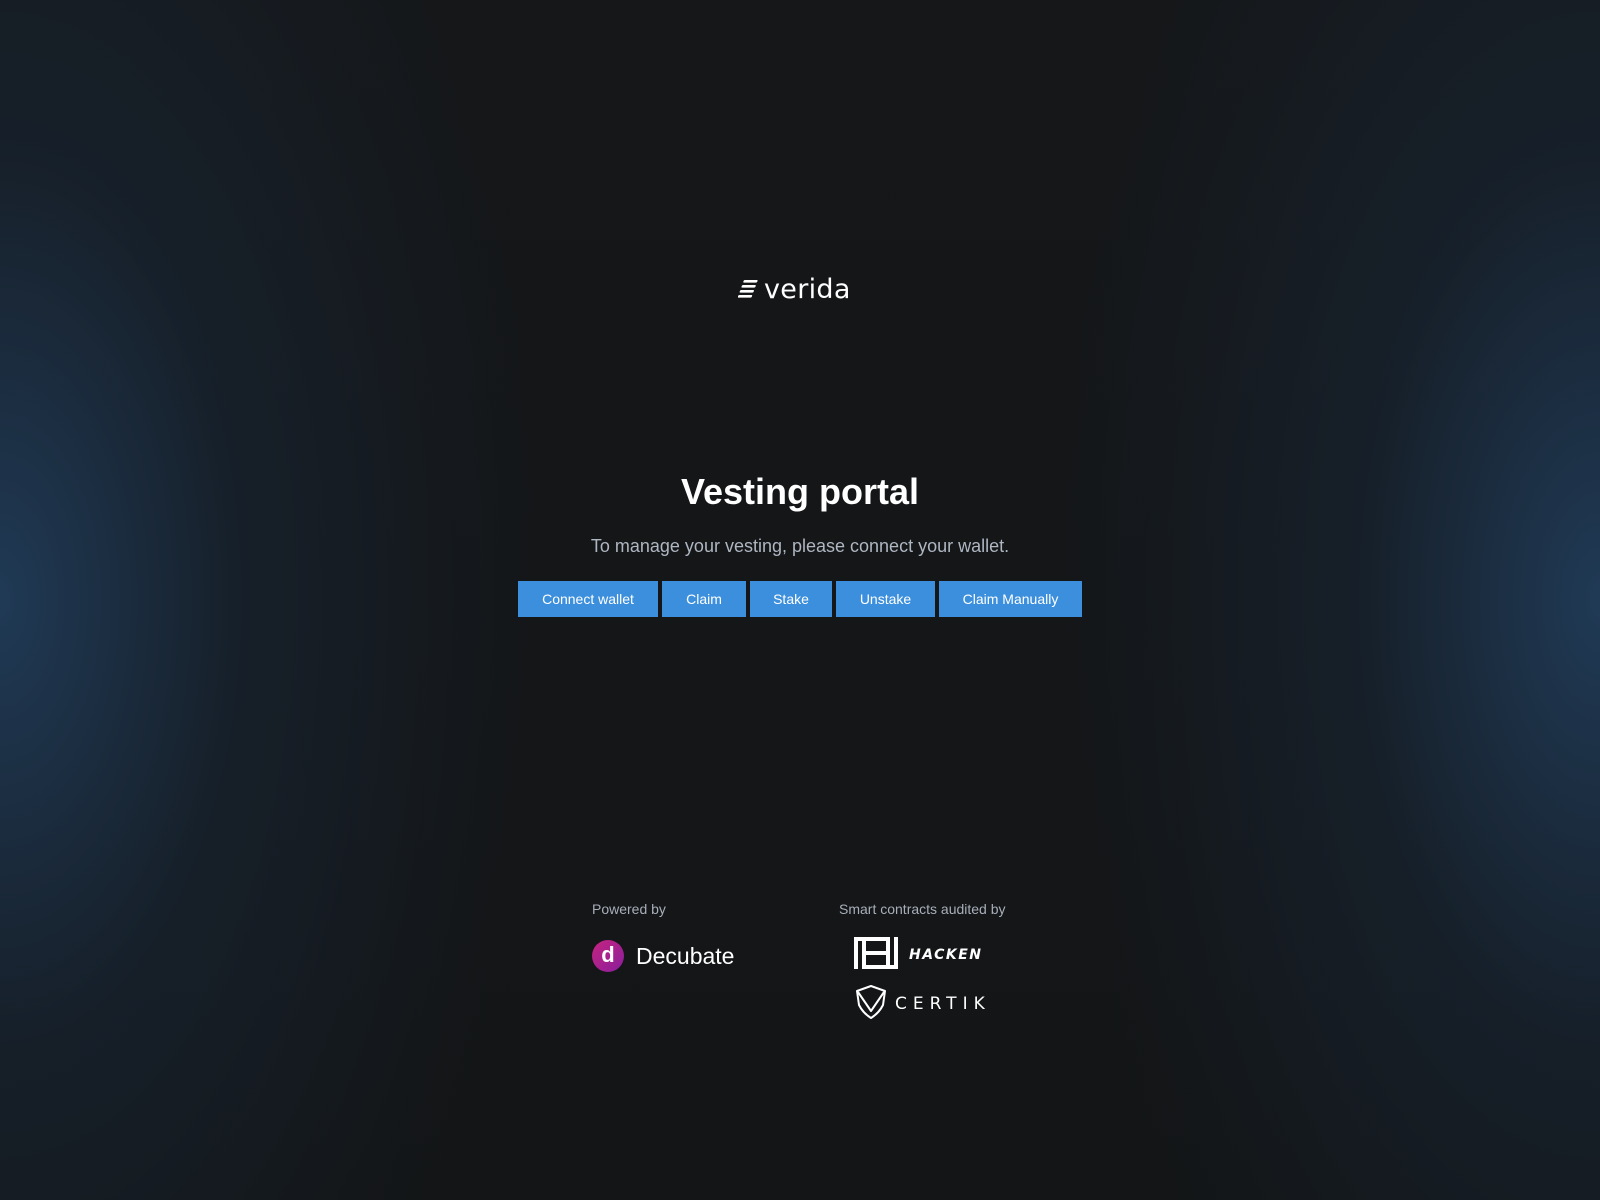 This screenshot has height=1200, width=1600. I want to click on claim-button: Claim, so click(704, 599).